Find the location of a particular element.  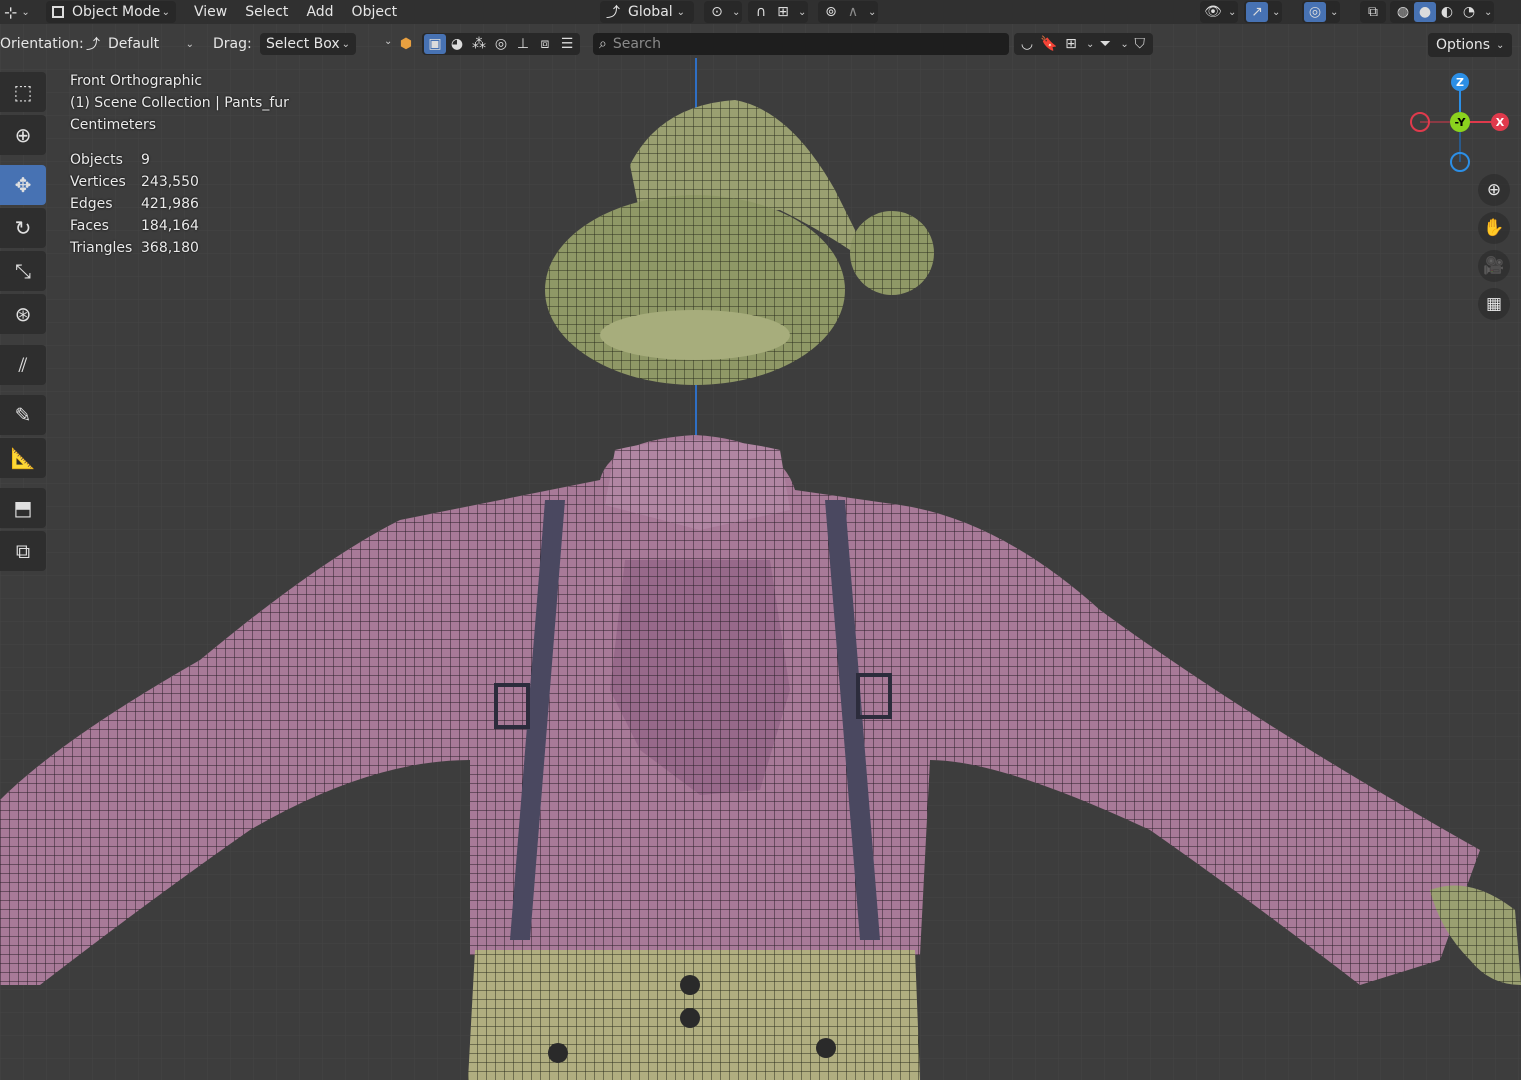

eye-icon: 👁 is located at coordinates (1213, 12).